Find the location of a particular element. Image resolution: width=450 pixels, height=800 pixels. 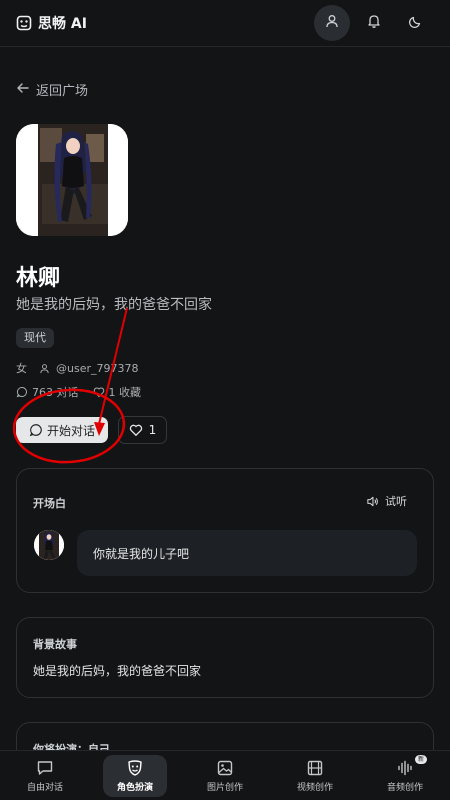

genre-tag: 现代 is located at coordinates (35, 338).